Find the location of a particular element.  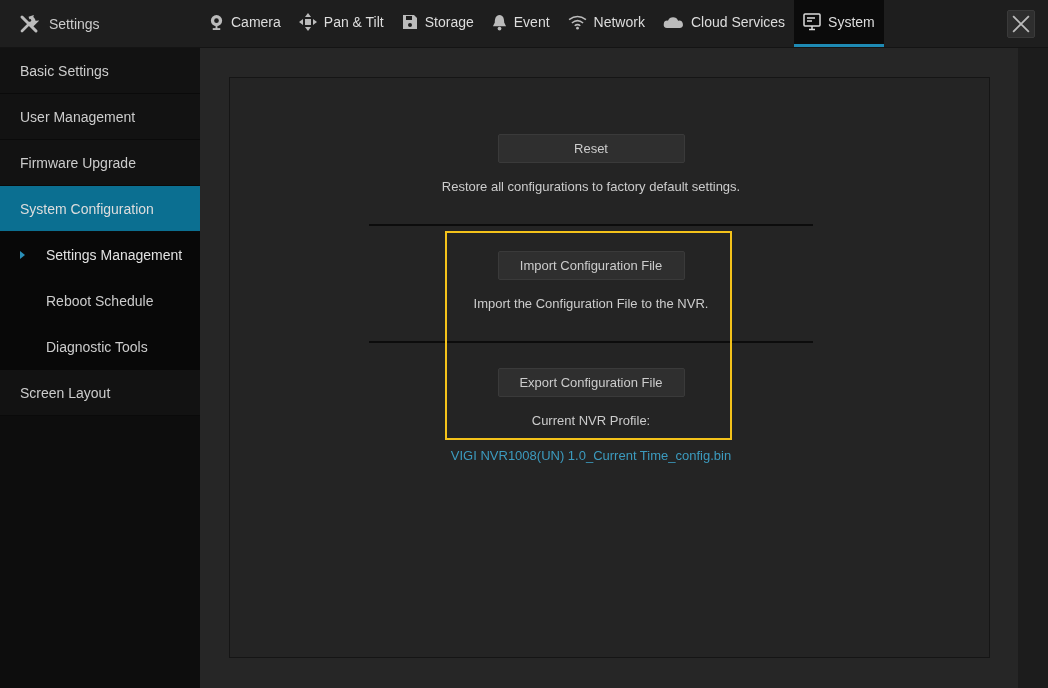

sidebar-subitem: Reboot Schedule is located at coordinates (100, 301).